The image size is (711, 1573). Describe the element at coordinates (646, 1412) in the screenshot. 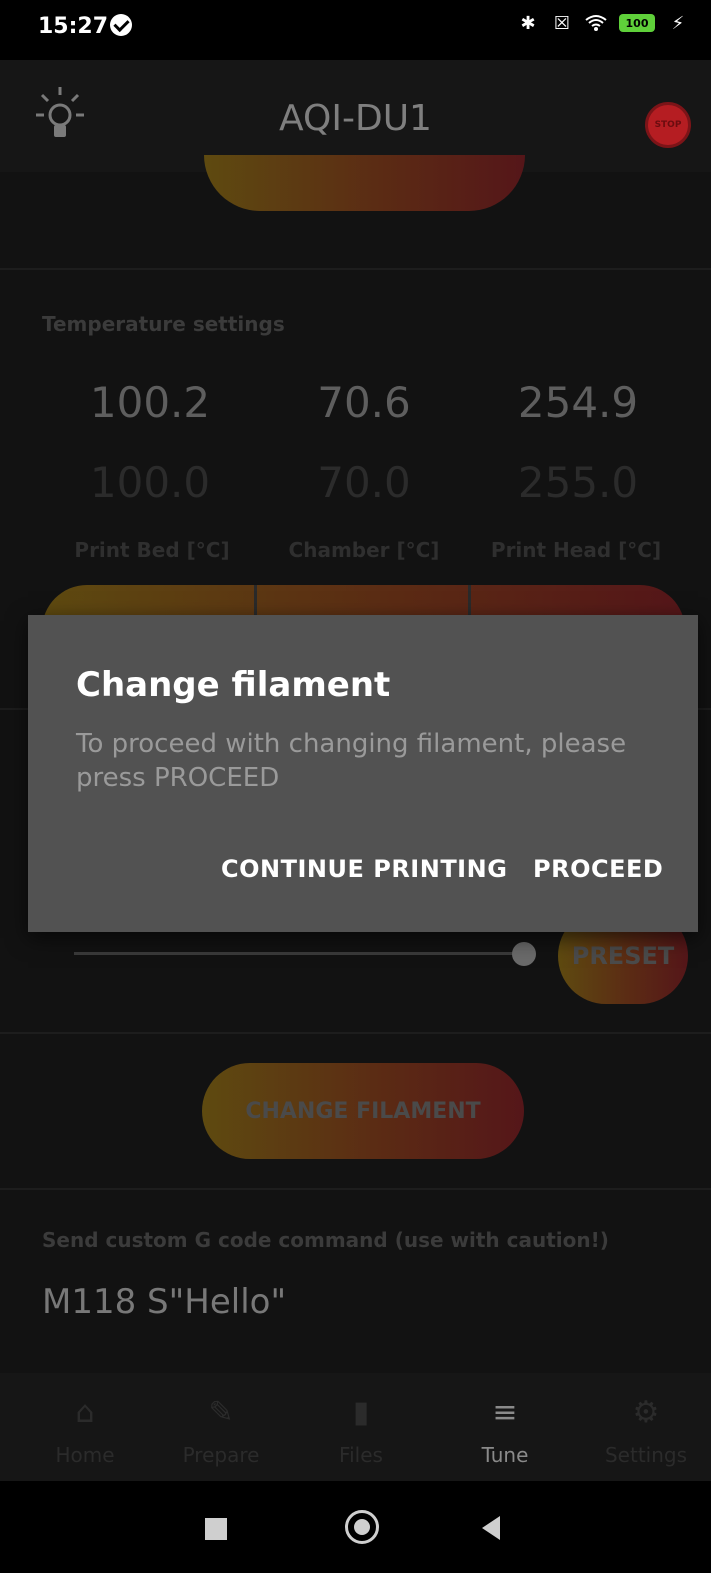

I see `gear-icon: ⚙` at that location.